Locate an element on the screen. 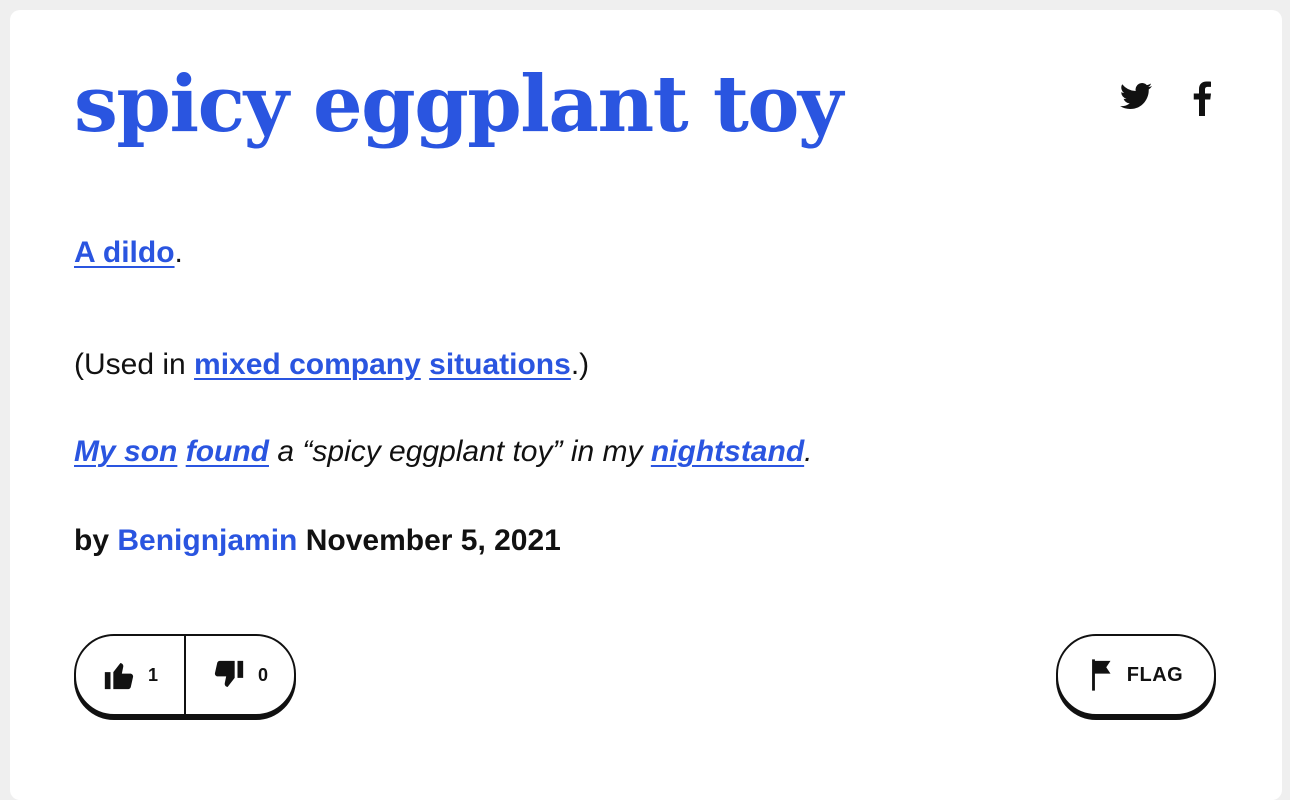 The height and width of the screenshot is (800, 1290). flag-button: FLAG is located at coordinates (1136, 675).